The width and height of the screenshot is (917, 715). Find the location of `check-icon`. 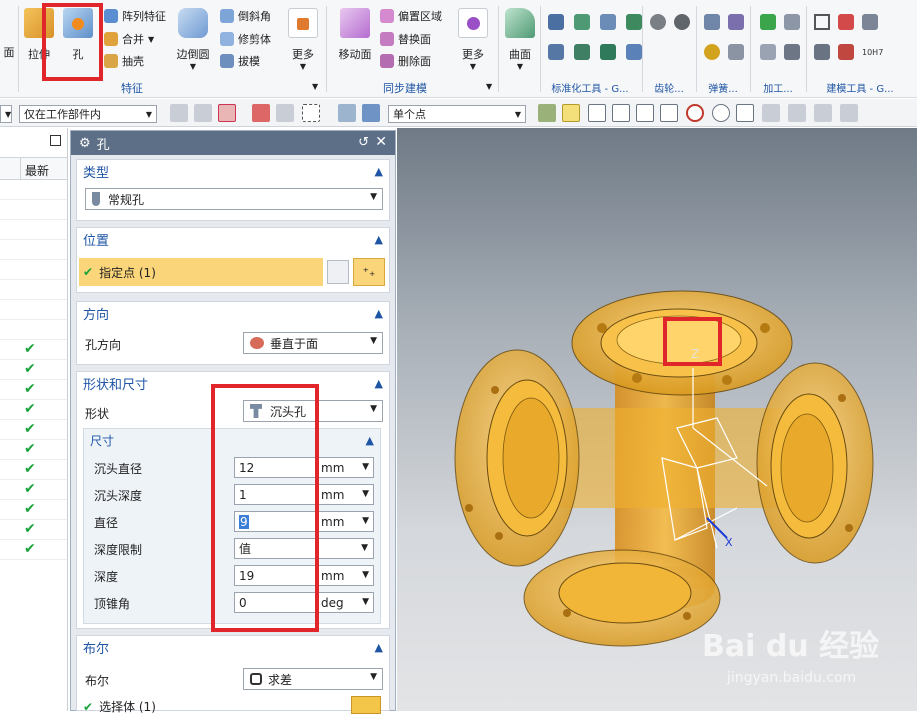

check-icon is located at coordinates (768, 22).